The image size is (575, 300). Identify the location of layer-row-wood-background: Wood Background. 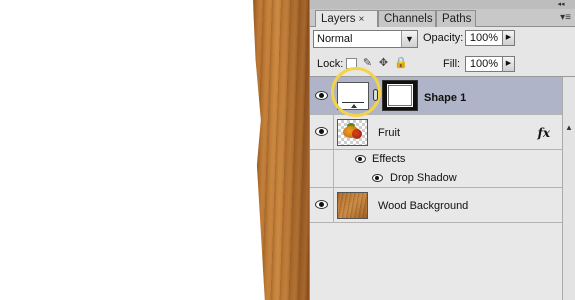
(436, 205).